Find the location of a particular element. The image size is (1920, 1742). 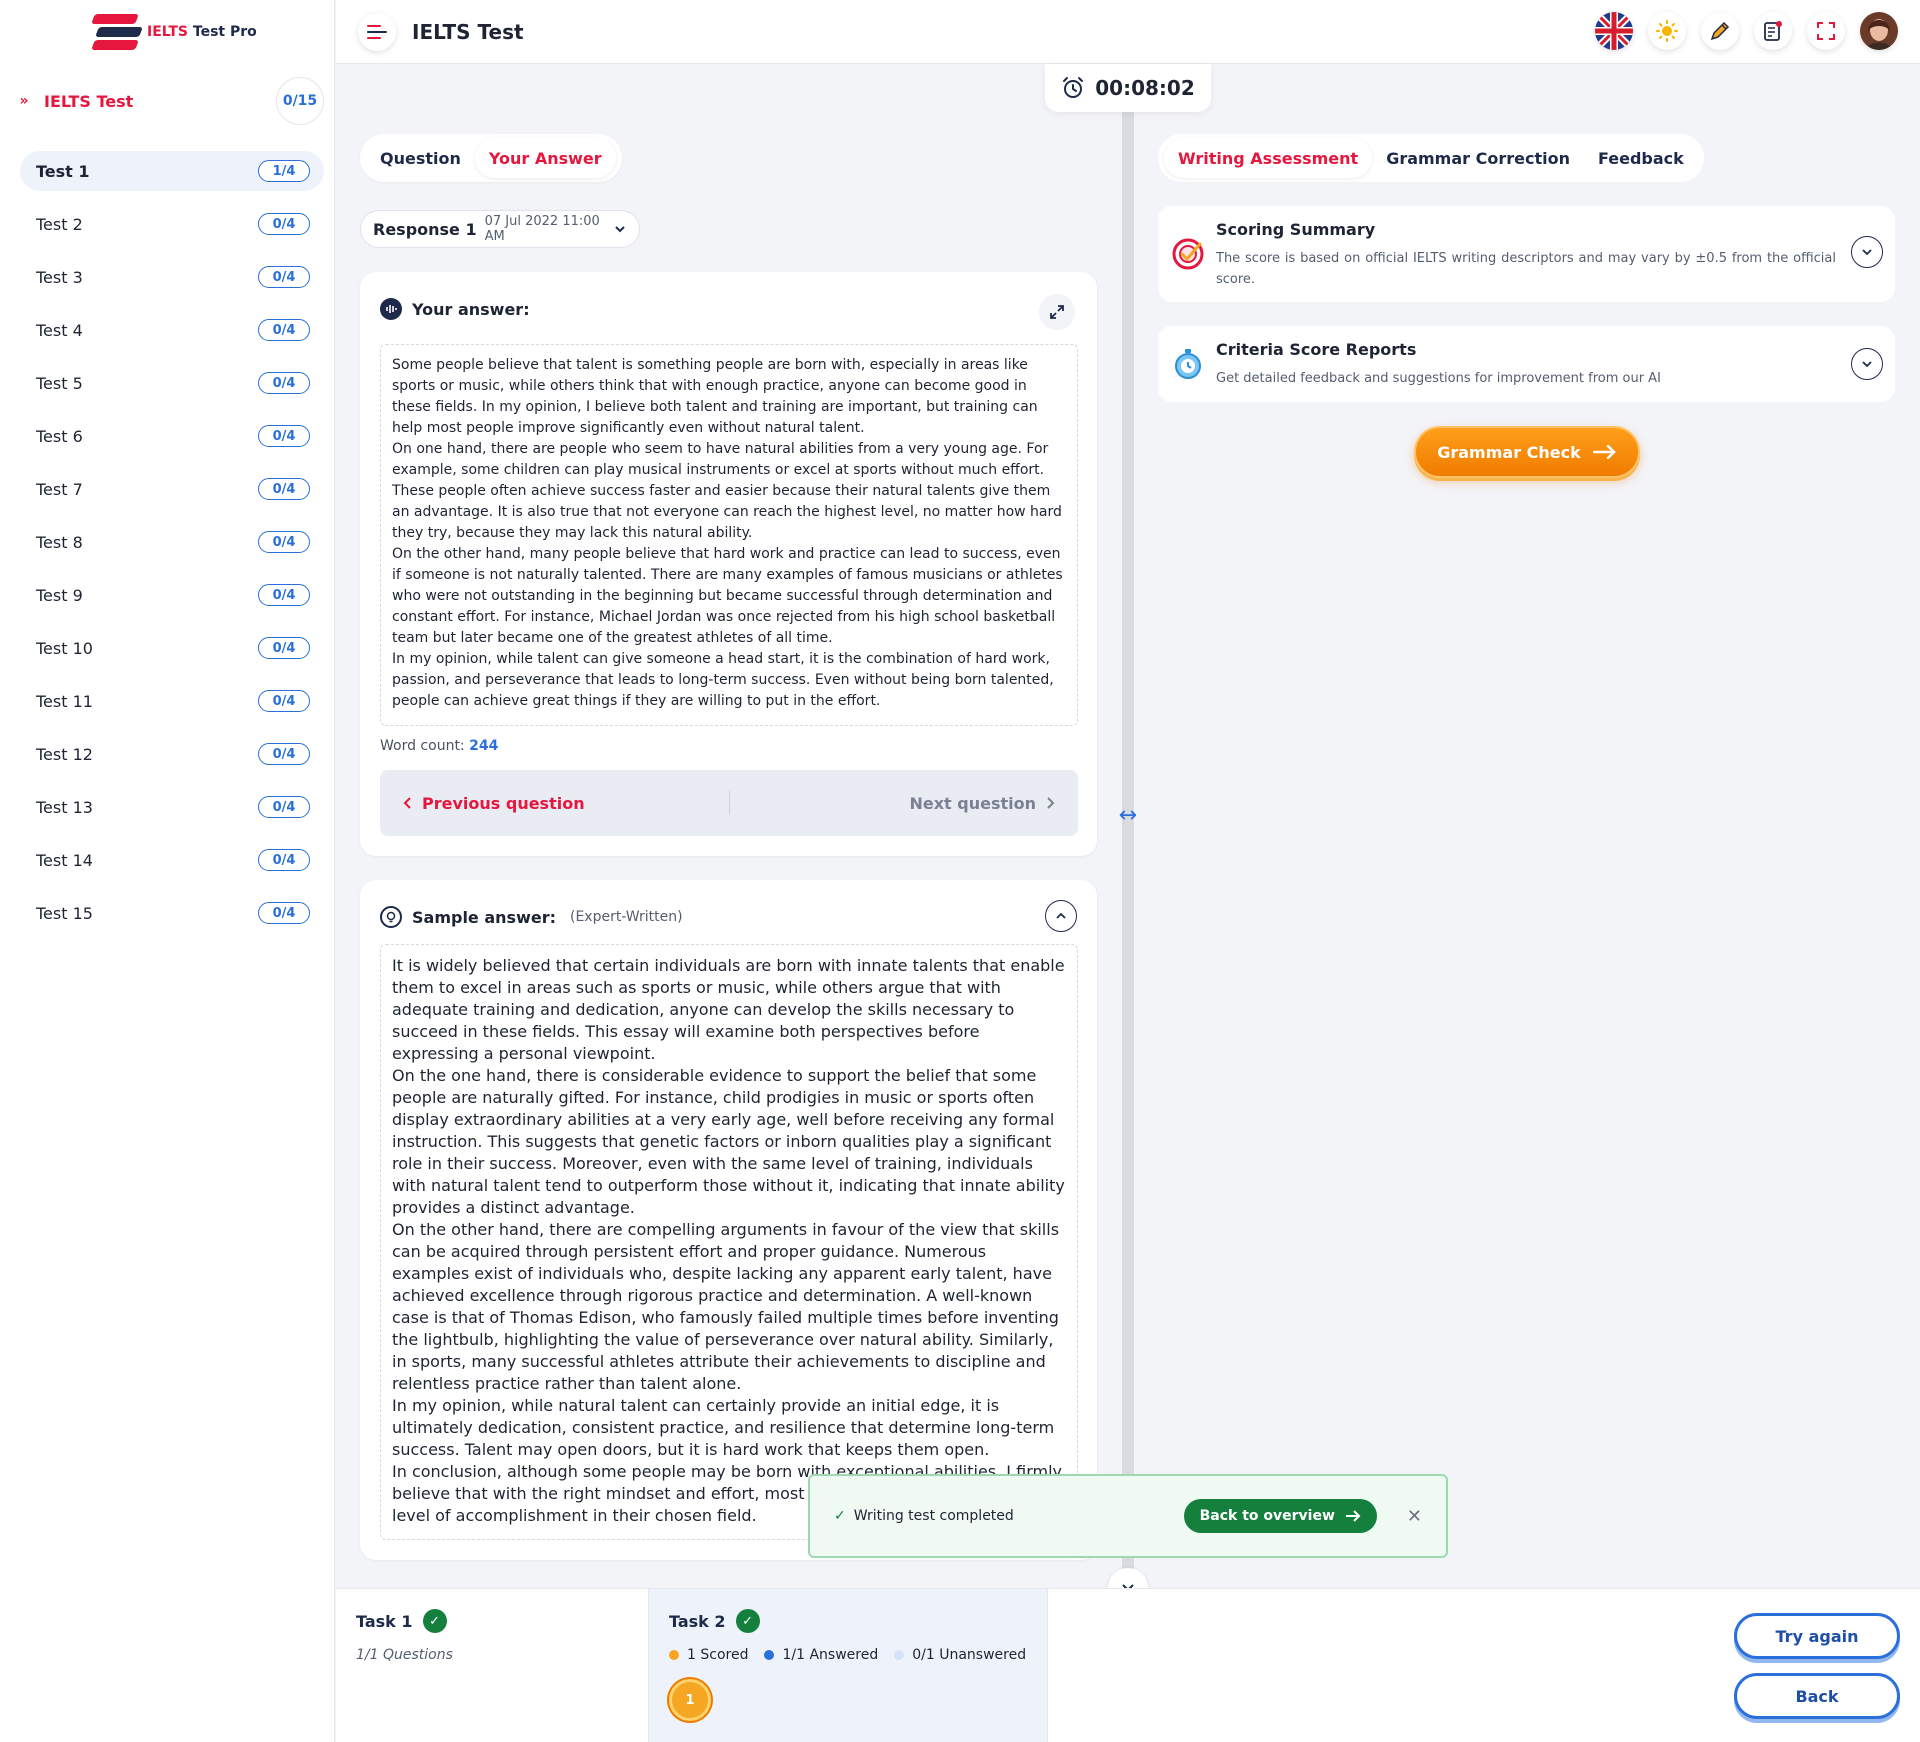

response-name: Response 1 is located at coordinates (425, 229).